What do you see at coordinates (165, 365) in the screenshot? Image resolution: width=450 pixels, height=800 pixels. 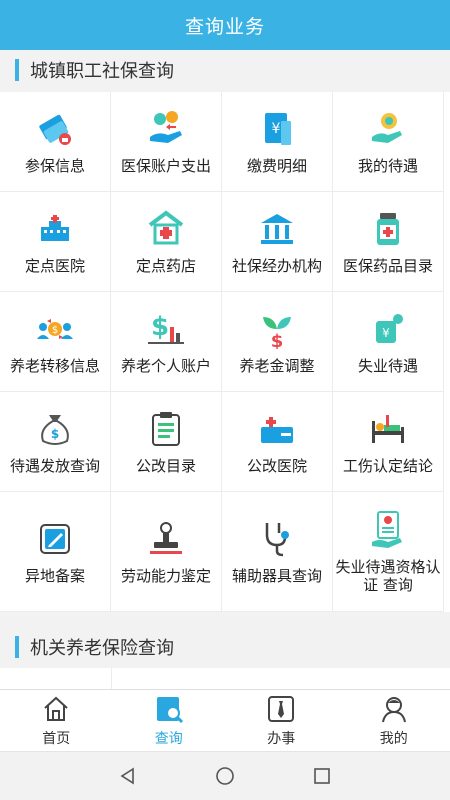 I see `grid-item-label: 养老个人账户` at bounding box center [165, 365].